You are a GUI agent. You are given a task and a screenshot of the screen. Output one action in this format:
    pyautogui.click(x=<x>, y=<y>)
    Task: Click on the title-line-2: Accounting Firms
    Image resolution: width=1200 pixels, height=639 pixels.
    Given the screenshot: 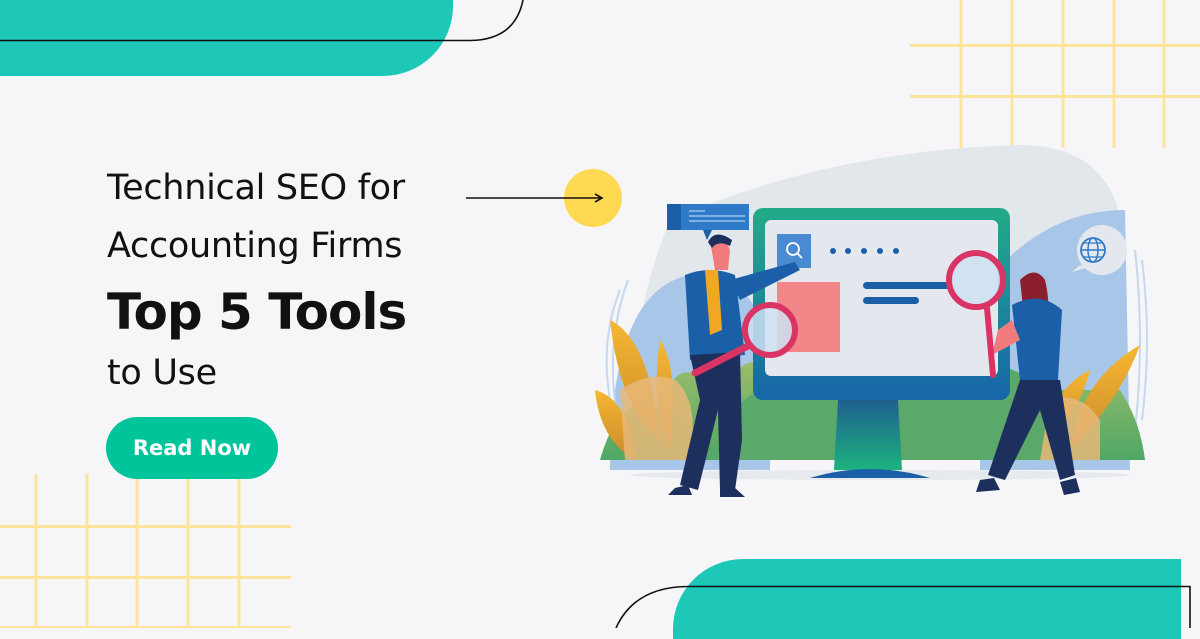 What is the action you would take?
    pyautogui.click(x=255, y=246)
    